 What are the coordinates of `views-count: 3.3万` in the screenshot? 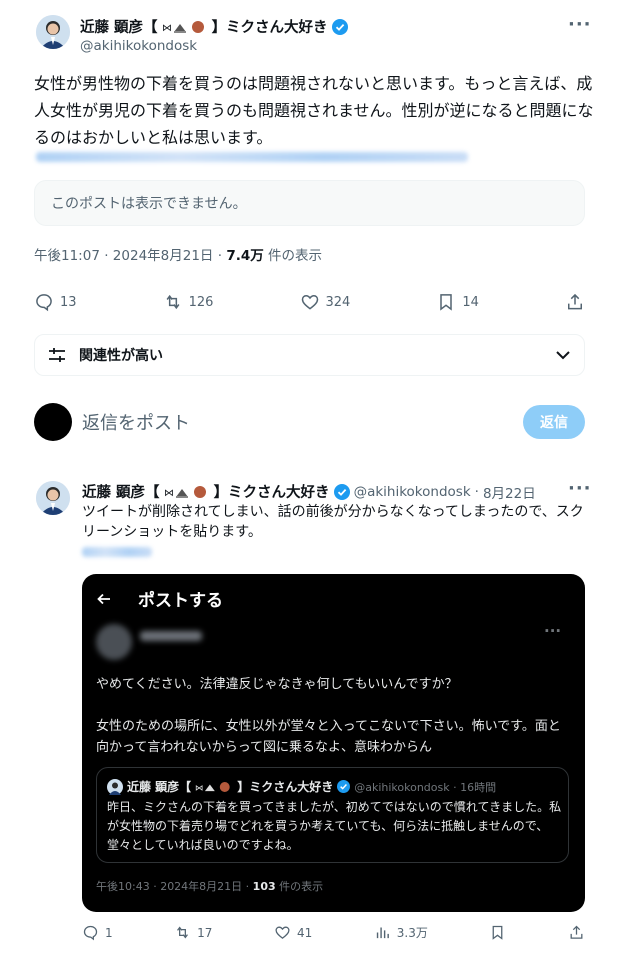 It's located at (412, 933).